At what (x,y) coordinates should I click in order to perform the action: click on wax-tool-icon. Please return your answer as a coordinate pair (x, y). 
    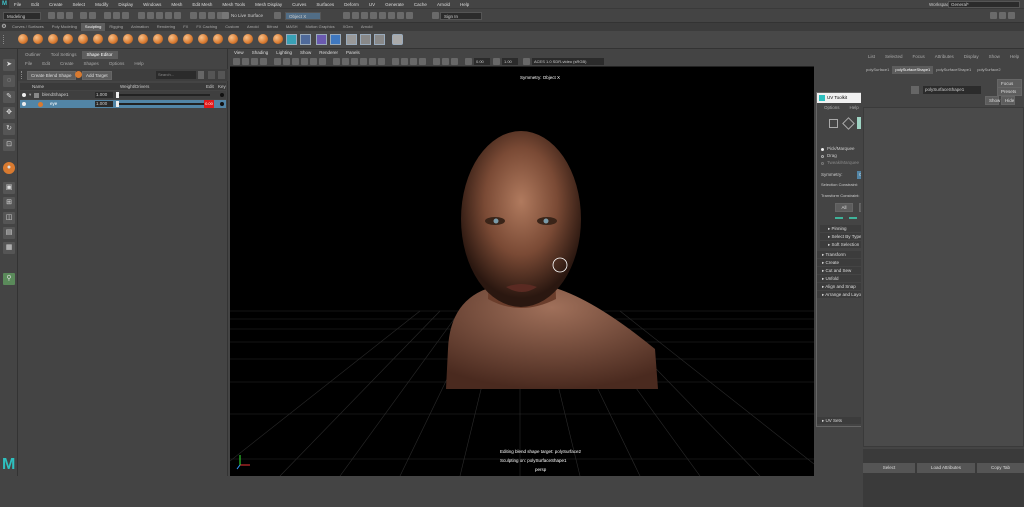
    Looking at the image, I should click on (173, 39).